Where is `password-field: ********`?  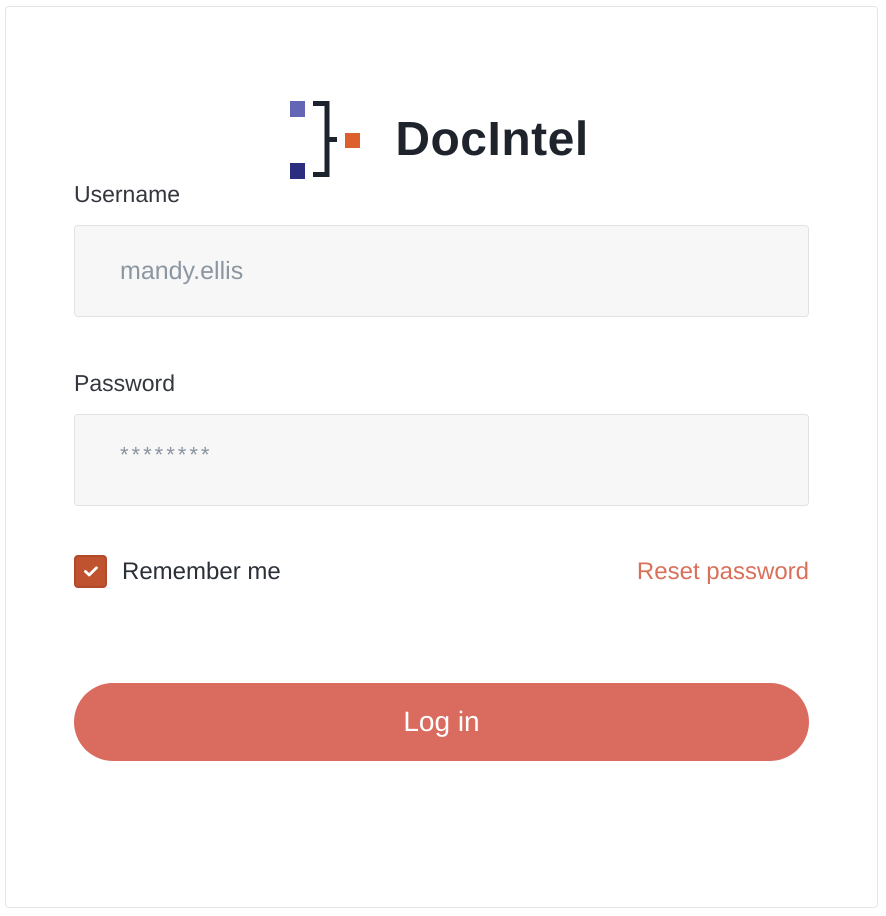 password-field: ******** is located at coordinates (441, 460).